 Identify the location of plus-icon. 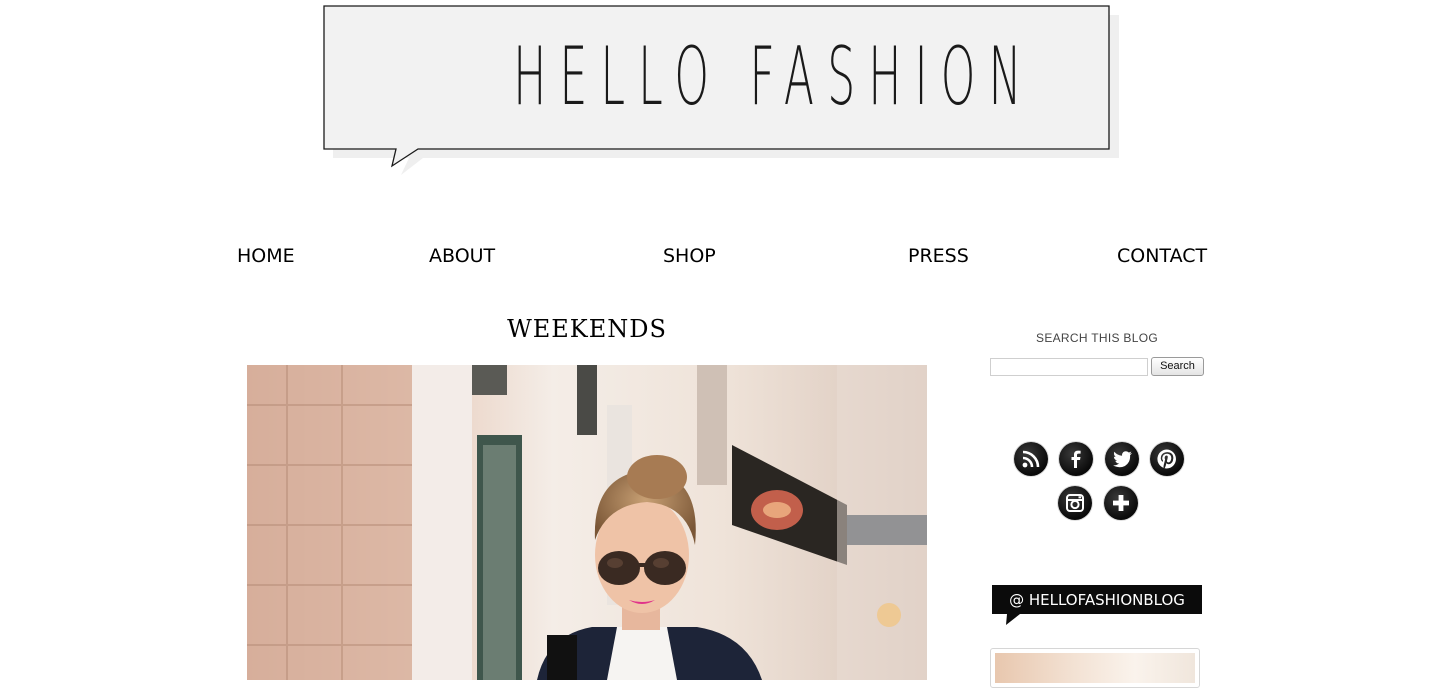
(1121, 503).